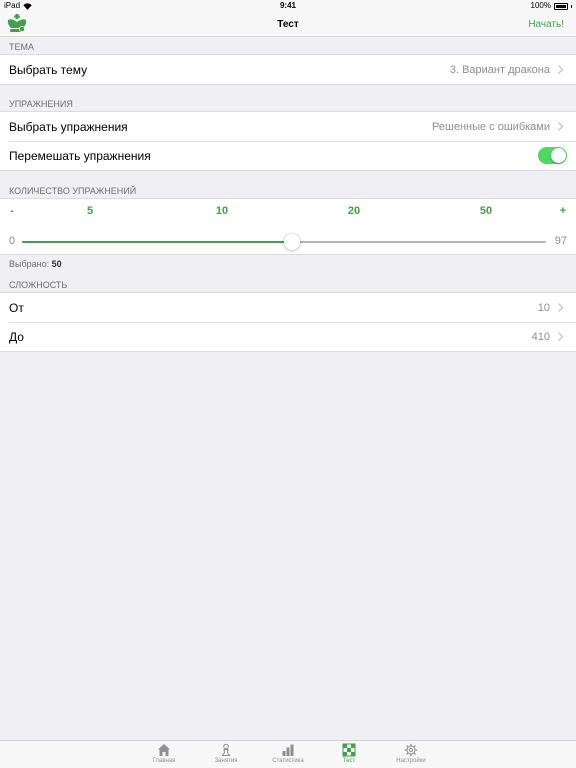 The image size is (576, 768). I want to click on increase-button: +, so click(563, 211).